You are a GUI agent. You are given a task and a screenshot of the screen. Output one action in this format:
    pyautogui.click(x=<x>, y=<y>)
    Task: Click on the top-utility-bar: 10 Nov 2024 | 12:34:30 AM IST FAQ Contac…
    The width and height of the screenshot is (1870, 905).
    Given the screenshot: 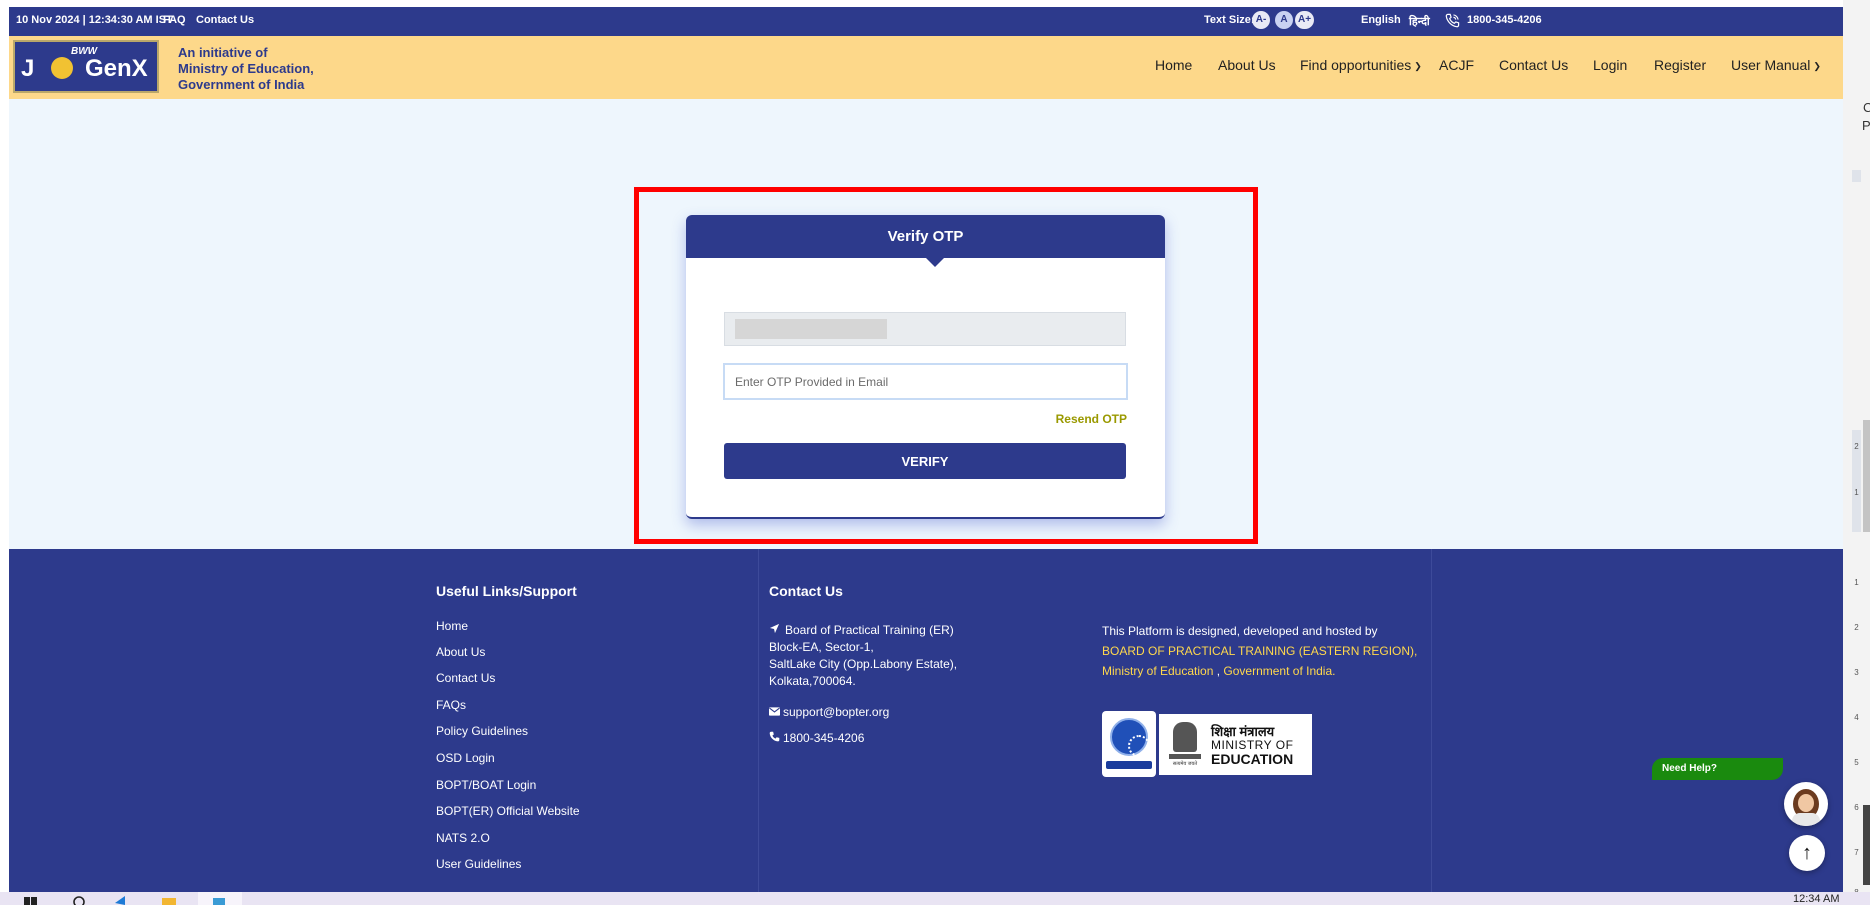 What is the action you would take?
    pyautogui.click(x=926, y=21)
    